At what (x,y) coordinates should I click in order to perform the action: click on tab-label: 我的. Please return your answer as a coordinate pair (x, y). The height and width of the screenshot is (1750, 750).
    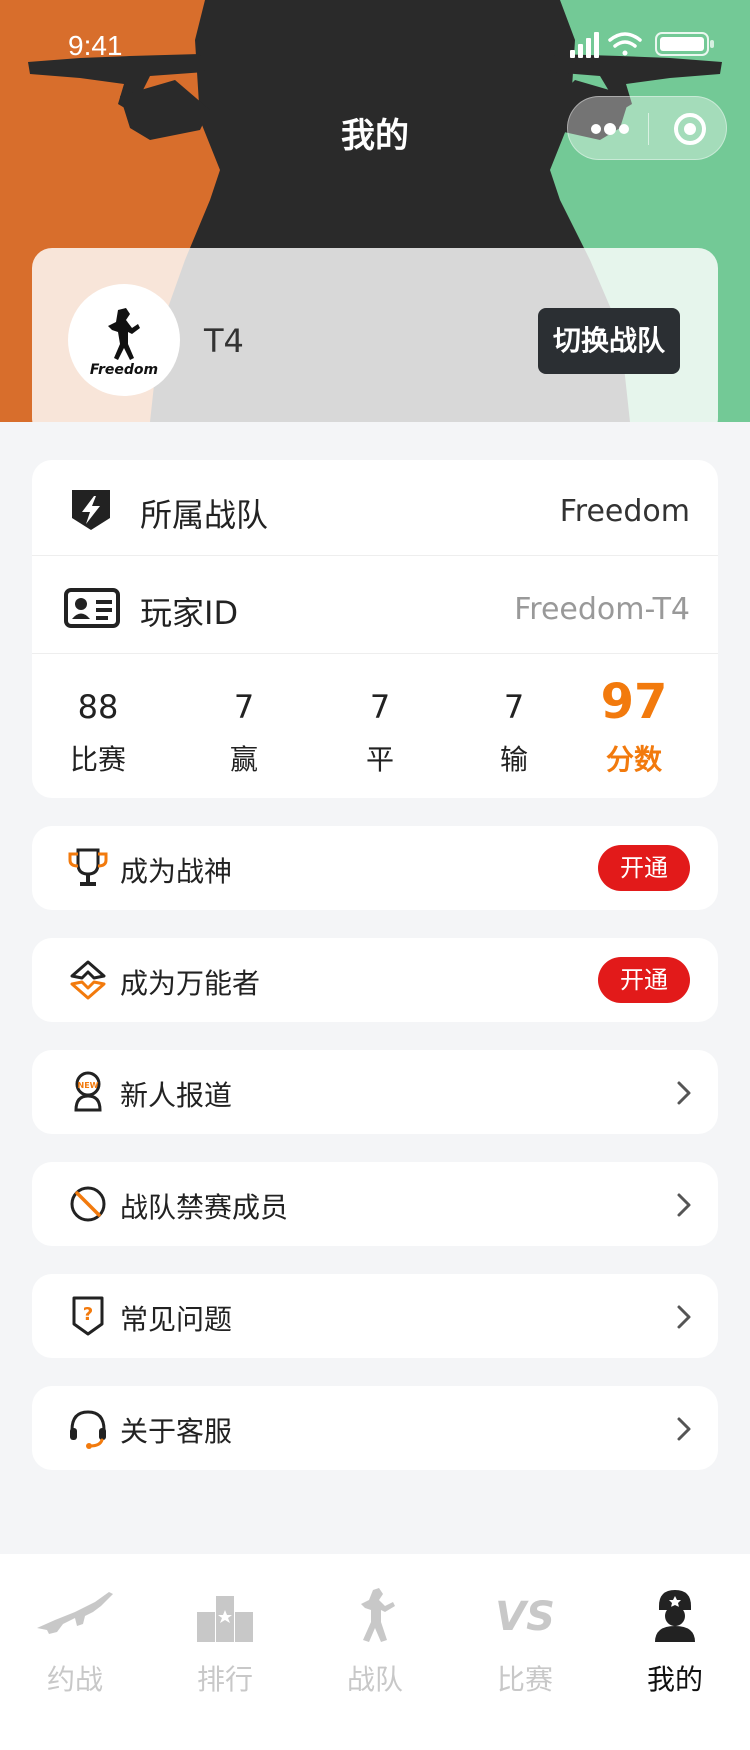
    Looking at the image, I should click on (674, 1679).